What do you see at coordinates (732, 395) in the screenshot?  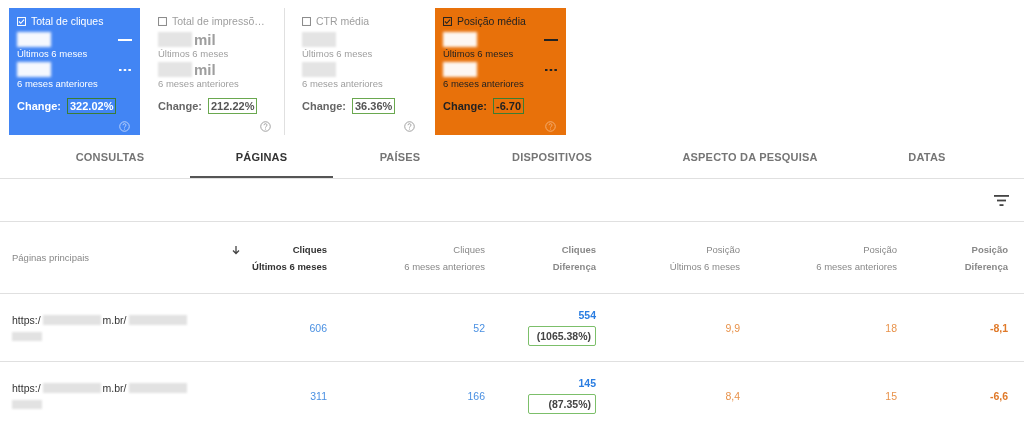 I see `table-cell: 8,4` at bounding box center [732, 395].